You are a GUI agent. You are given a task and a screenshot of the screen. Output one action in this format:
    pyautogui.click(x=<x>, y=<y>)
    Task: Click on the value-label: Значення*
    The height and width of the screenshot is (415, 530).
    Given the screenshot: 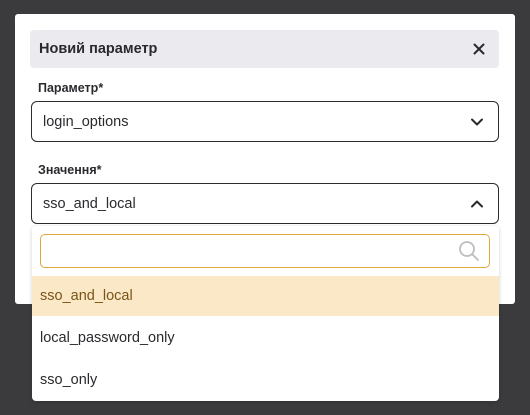 What is the action you would take?
    pyautogui.click(x=70, y=170)
    